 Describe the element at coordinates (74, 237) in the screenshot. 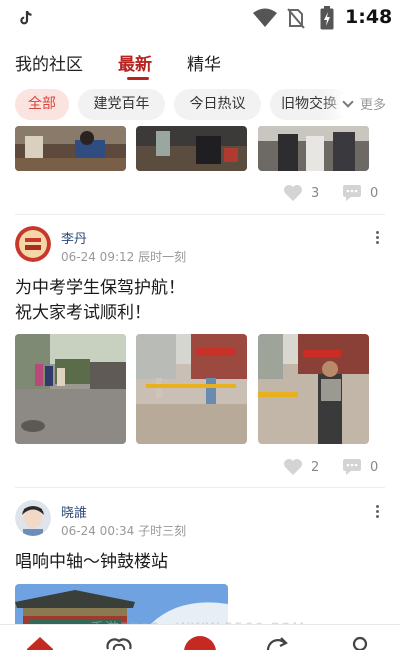

I see `post-author: 李丹` at that location.